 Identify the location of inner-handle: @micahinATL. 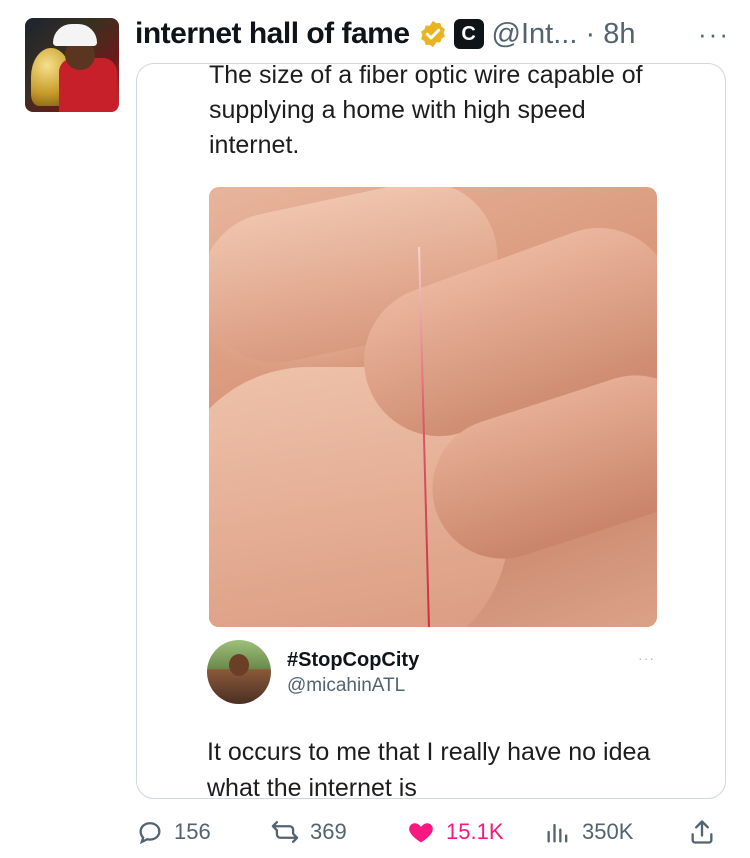
(346, 686).